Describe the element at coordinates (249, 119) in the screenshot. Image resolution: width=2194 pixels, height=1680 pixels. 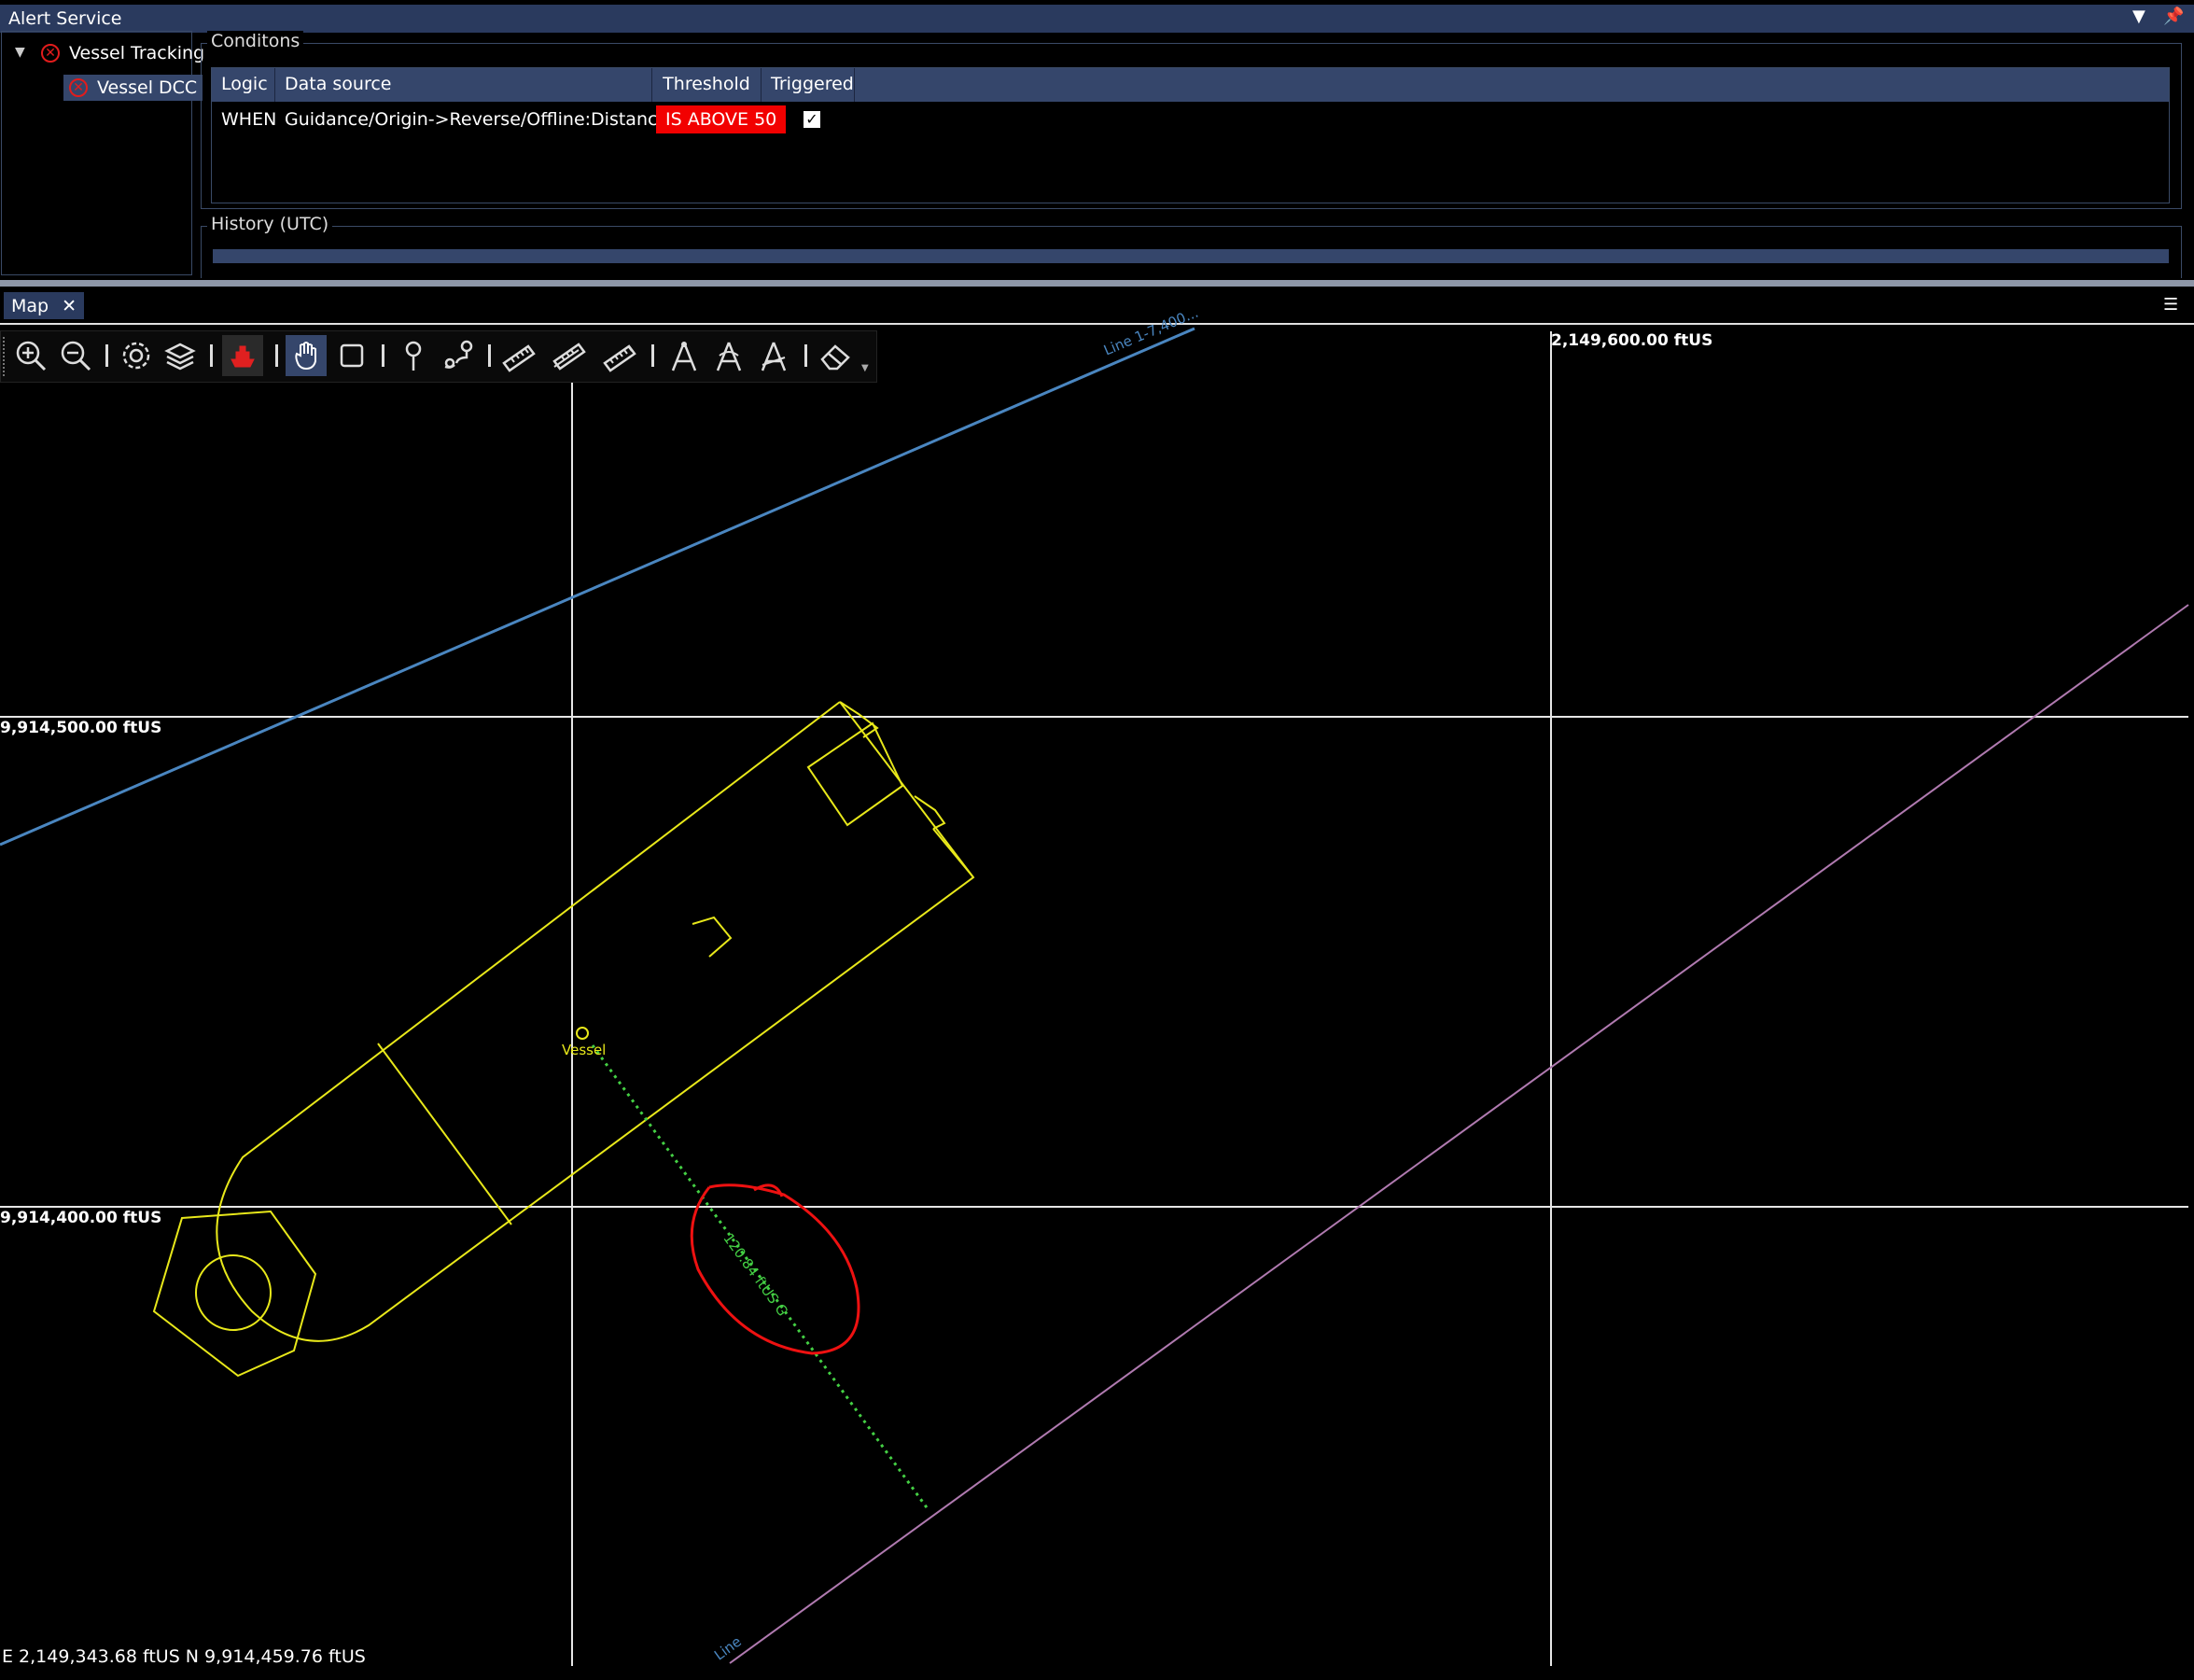
I see `cell-logic: WHEN` at that location.